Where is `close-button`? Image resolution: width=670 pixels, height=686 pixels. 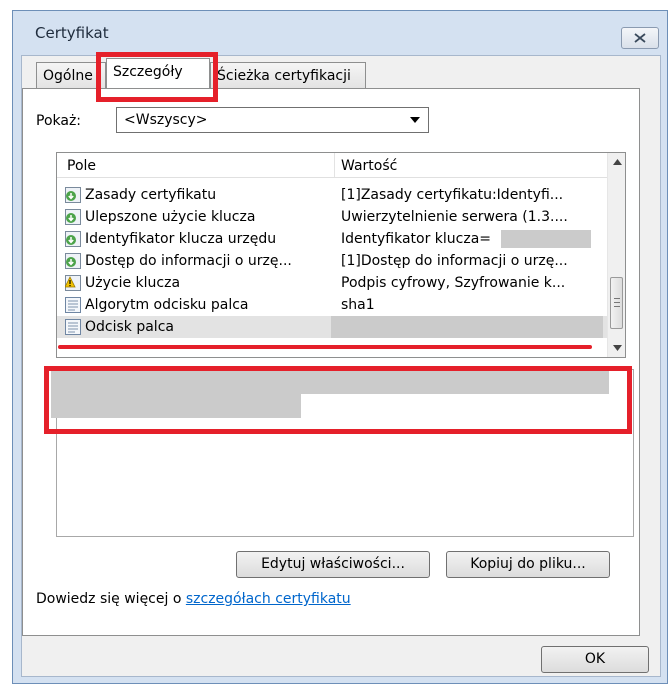 close-button is located at coordinates (640, 38).